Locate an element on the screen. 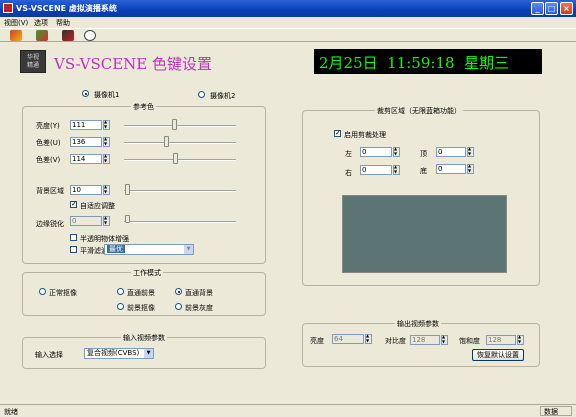  input-select-value: 复合视频(CVBS) is located at coordinates (113, 353).